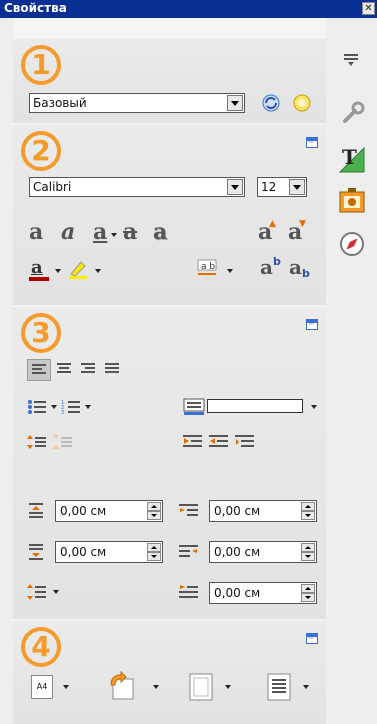 The width and height of the screenshot is (377, 724). Describe the element at coordinates (312, 142) in the screenshot. I see `character-more-options-icon` at that location.